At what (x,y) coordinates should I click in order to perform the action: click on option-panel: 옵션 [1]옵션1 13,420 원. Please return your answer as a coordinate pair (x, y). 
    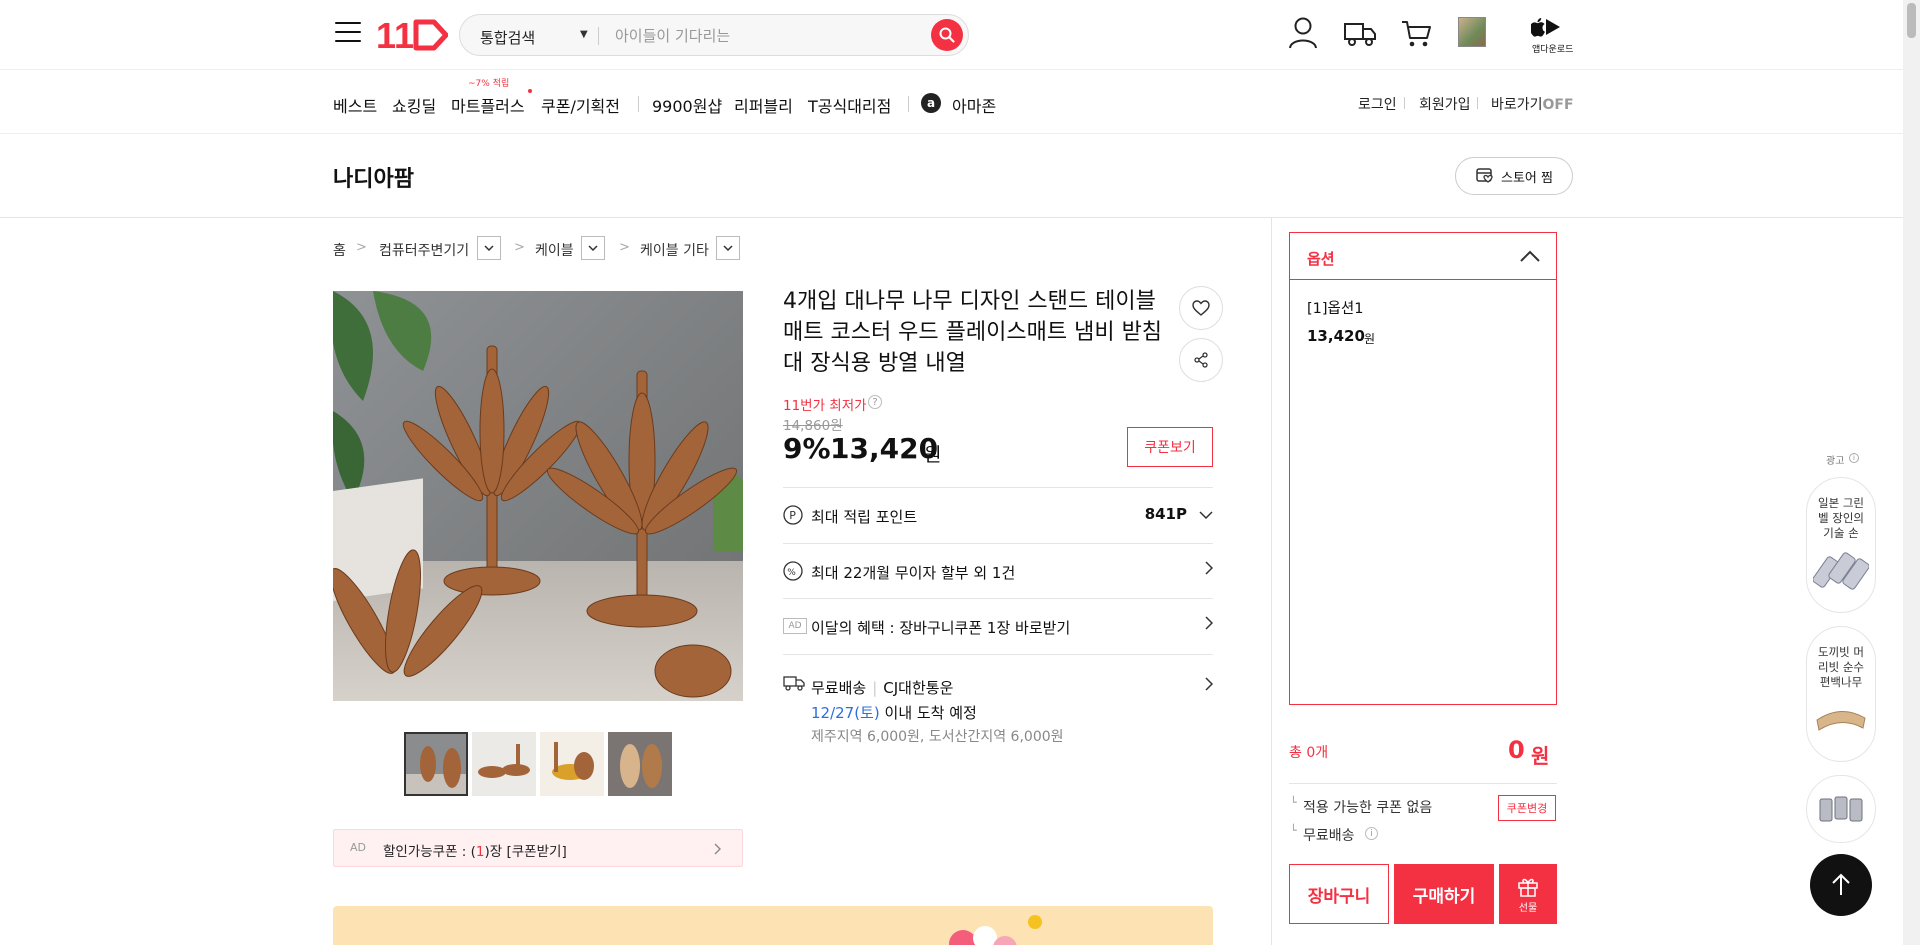
    Looking at the image, I should click on (1423, 468).